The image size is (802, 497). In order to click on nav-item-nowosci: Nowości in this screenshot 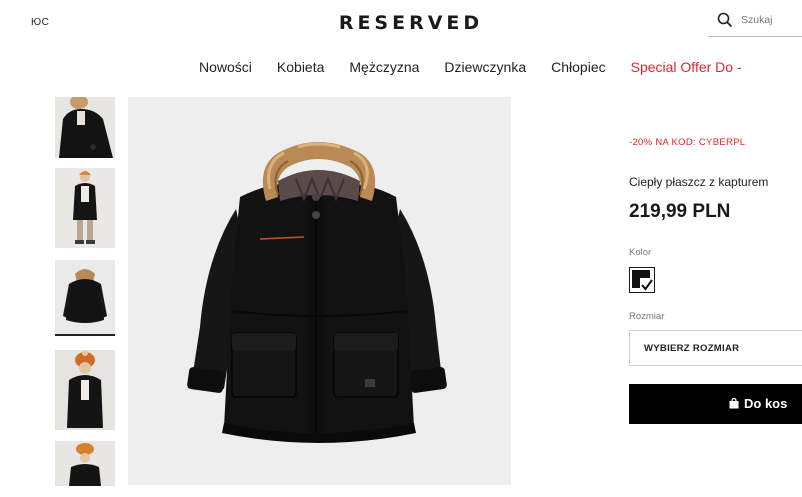, I will do `click(225, 69)`.